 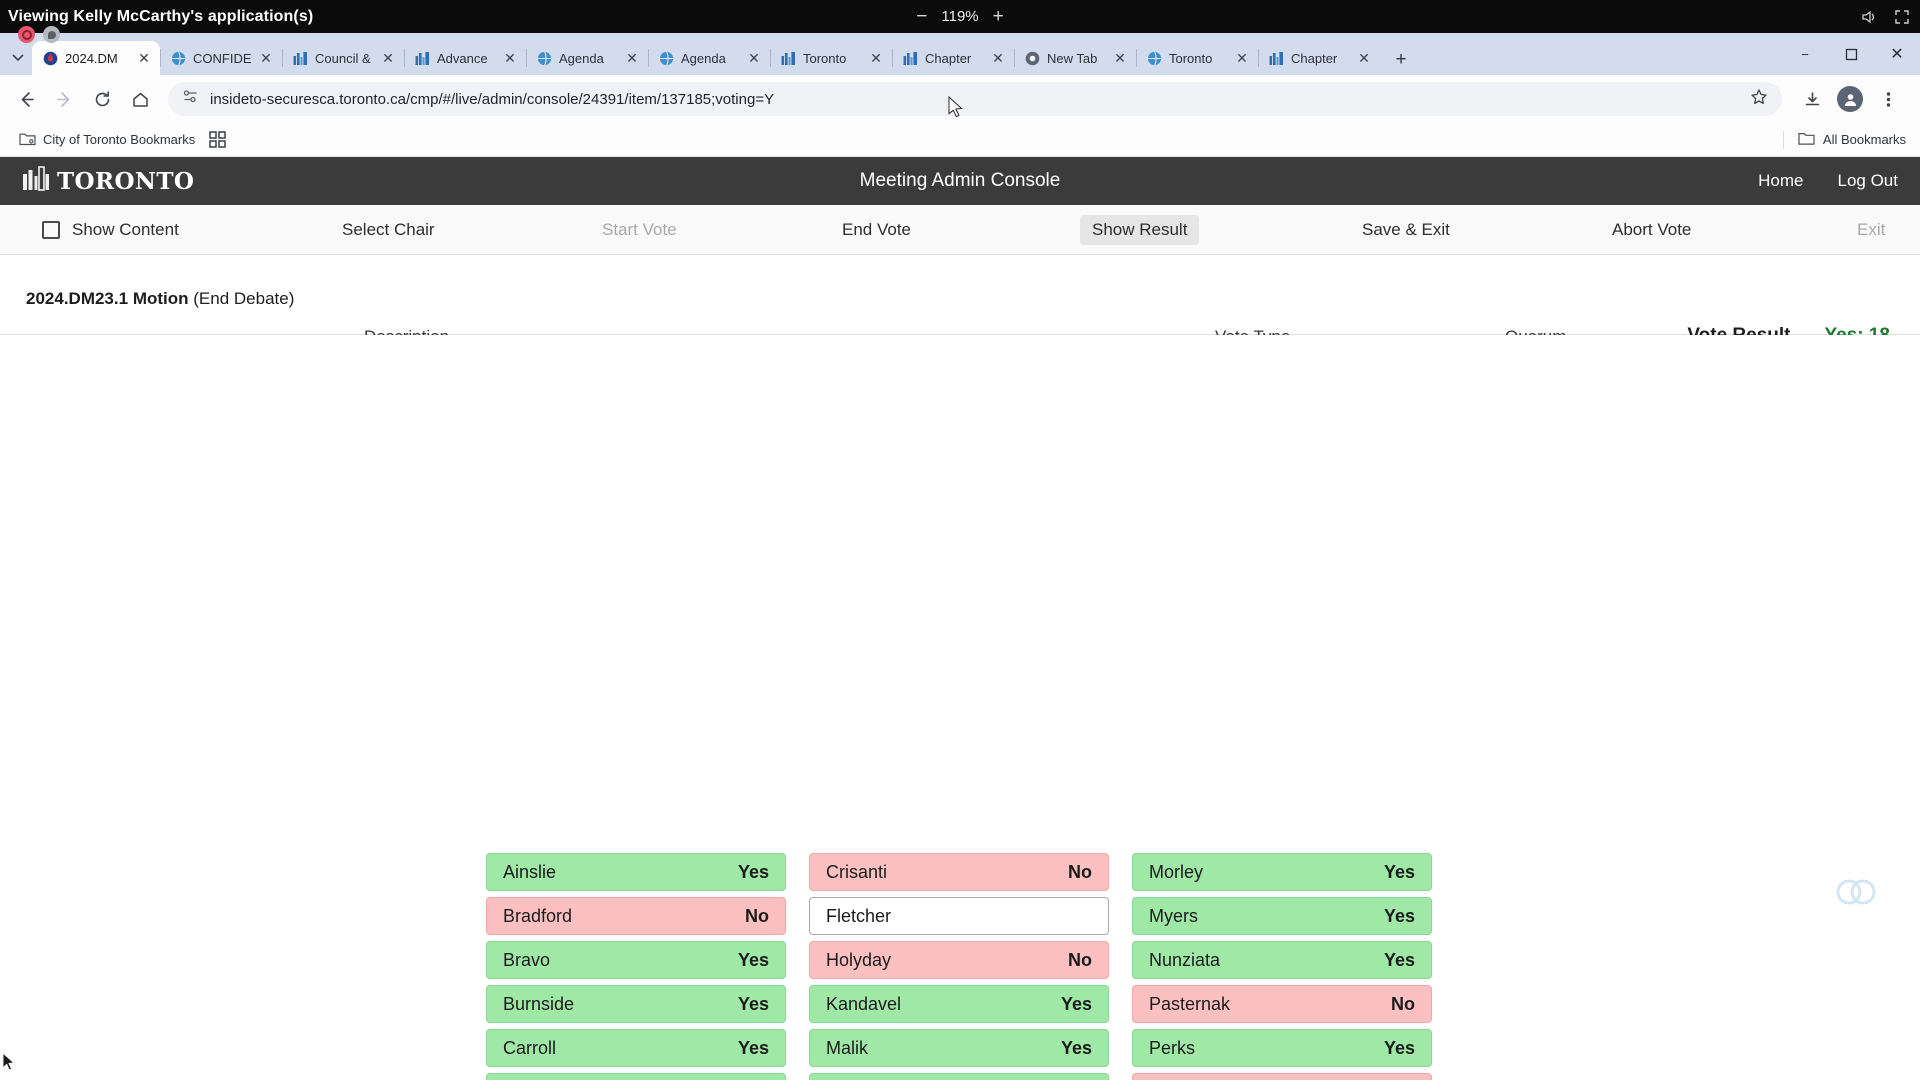 What do you see at coordinates (51, 34) in the screenshot?
I see `pointer-share-icon` at bounding box center [51, 34].